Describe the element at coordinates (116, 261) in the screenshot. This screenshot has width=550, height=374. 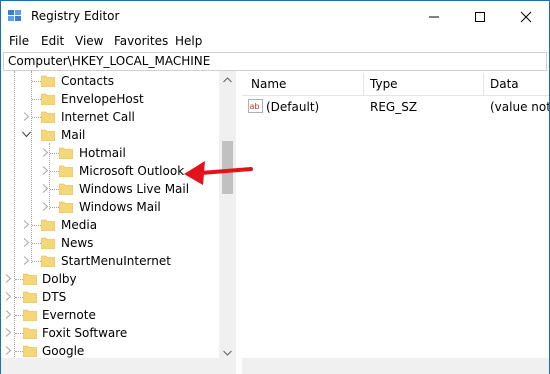
I see `tree-item-label: StartMenuInternet` at that location.